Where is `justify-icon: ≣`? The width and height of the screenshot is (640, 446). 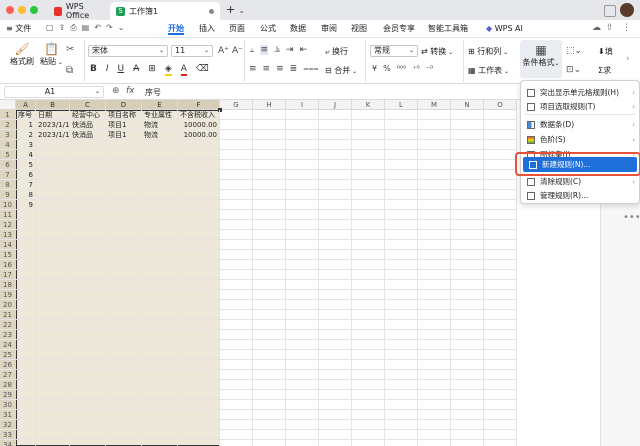
justify-icon: ≣ is located at coordinates (294, 69).